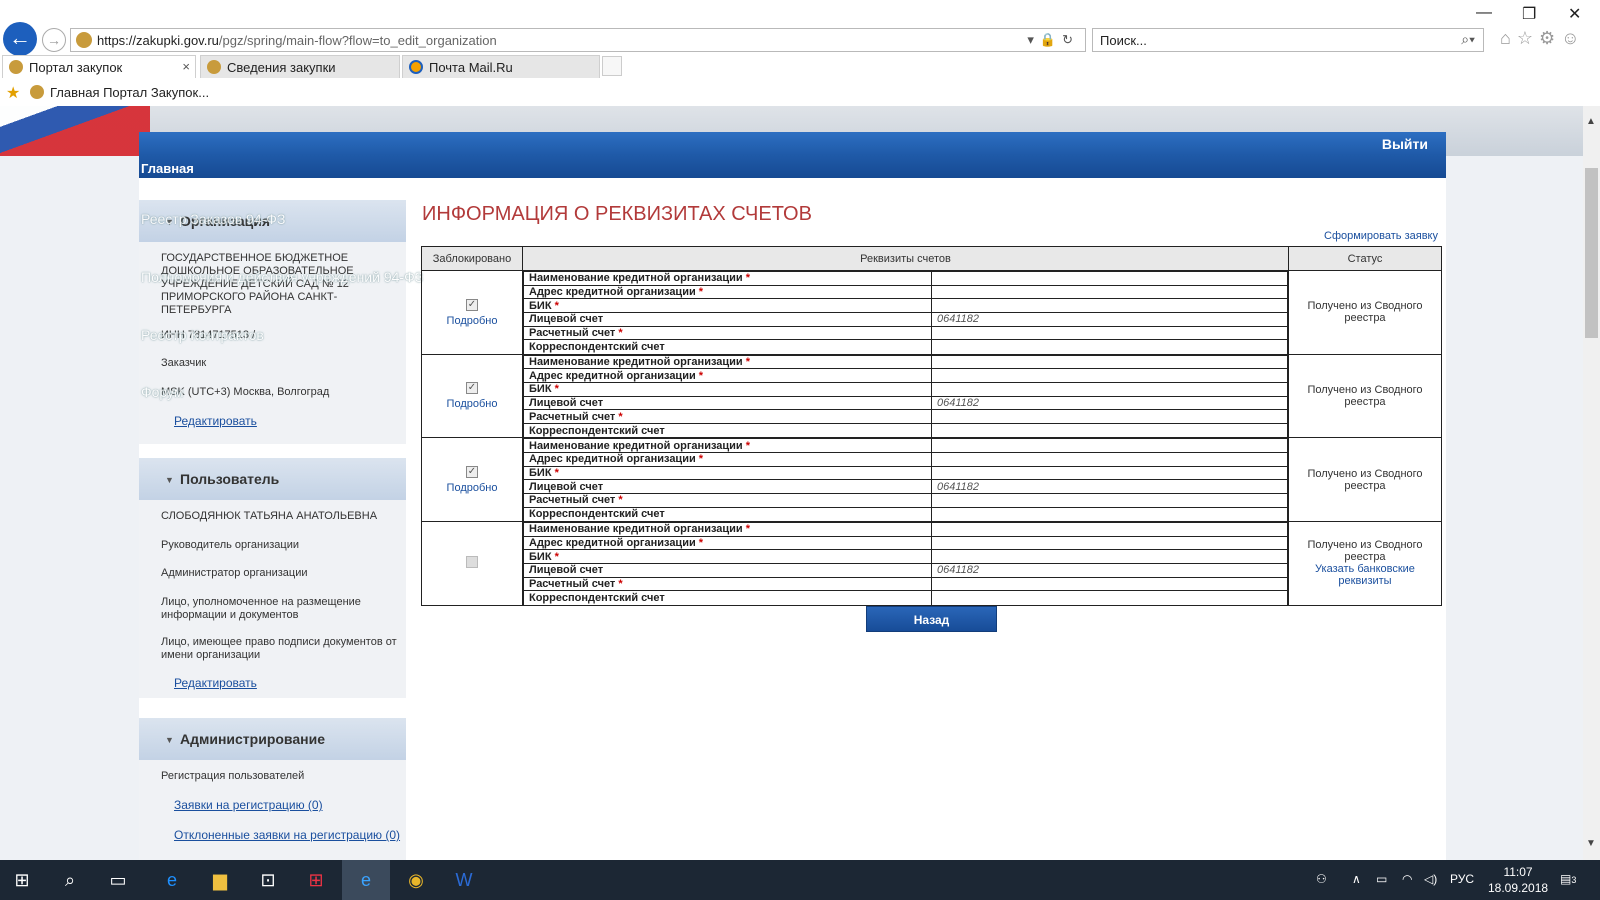  What do you see at coordinates (234, 573) in the screenshot?
I see `user-role: Администратор организации` at bounding box center [234, 573].